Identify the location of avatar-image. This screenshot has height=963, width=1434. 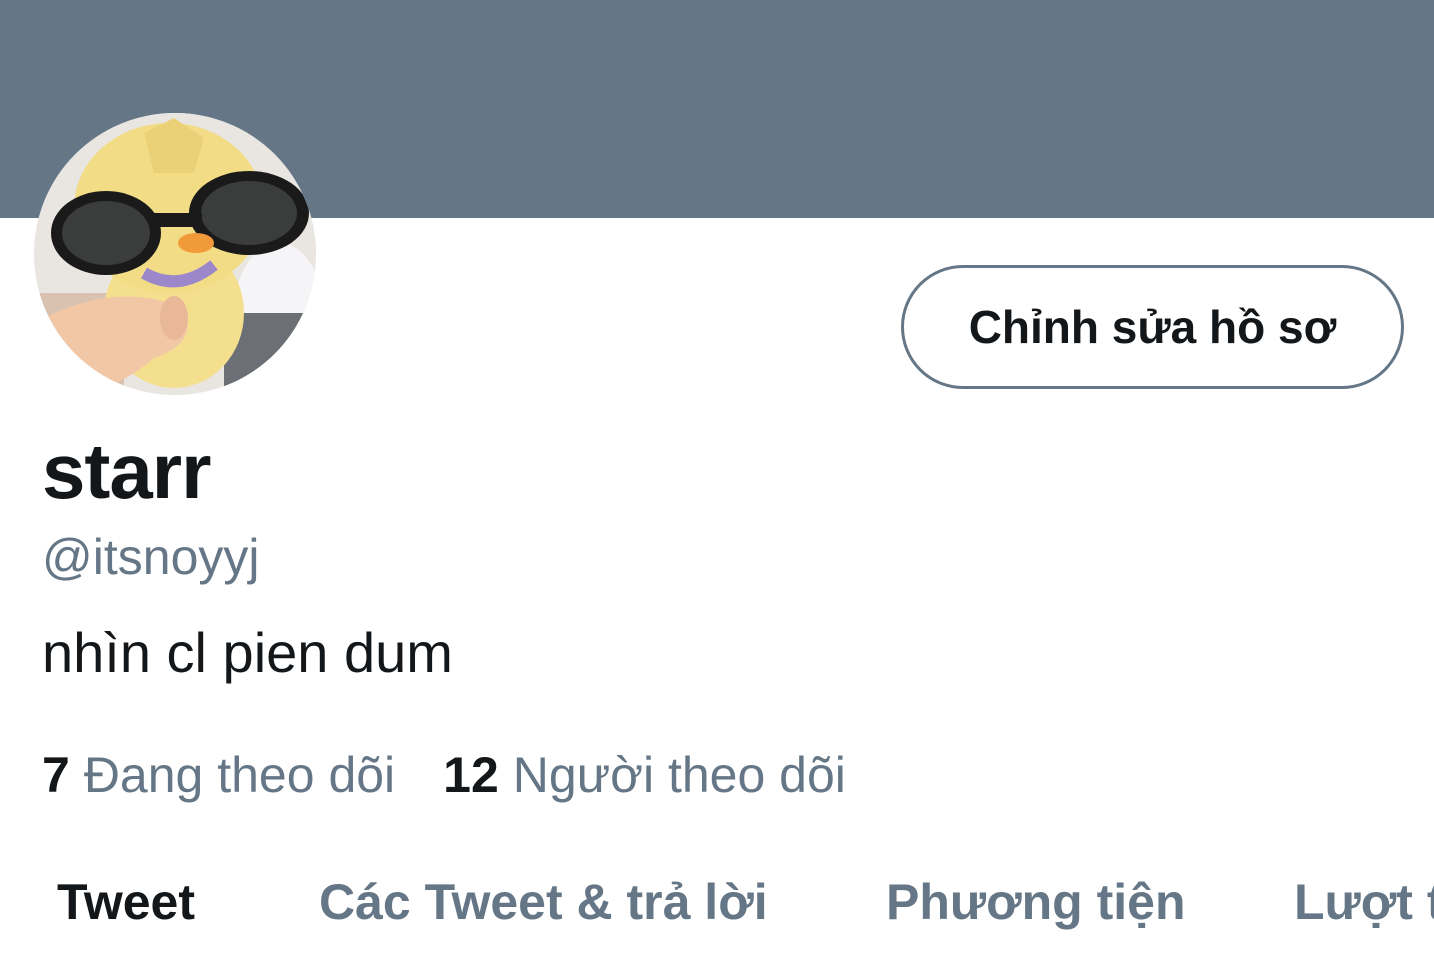
(175, 254).